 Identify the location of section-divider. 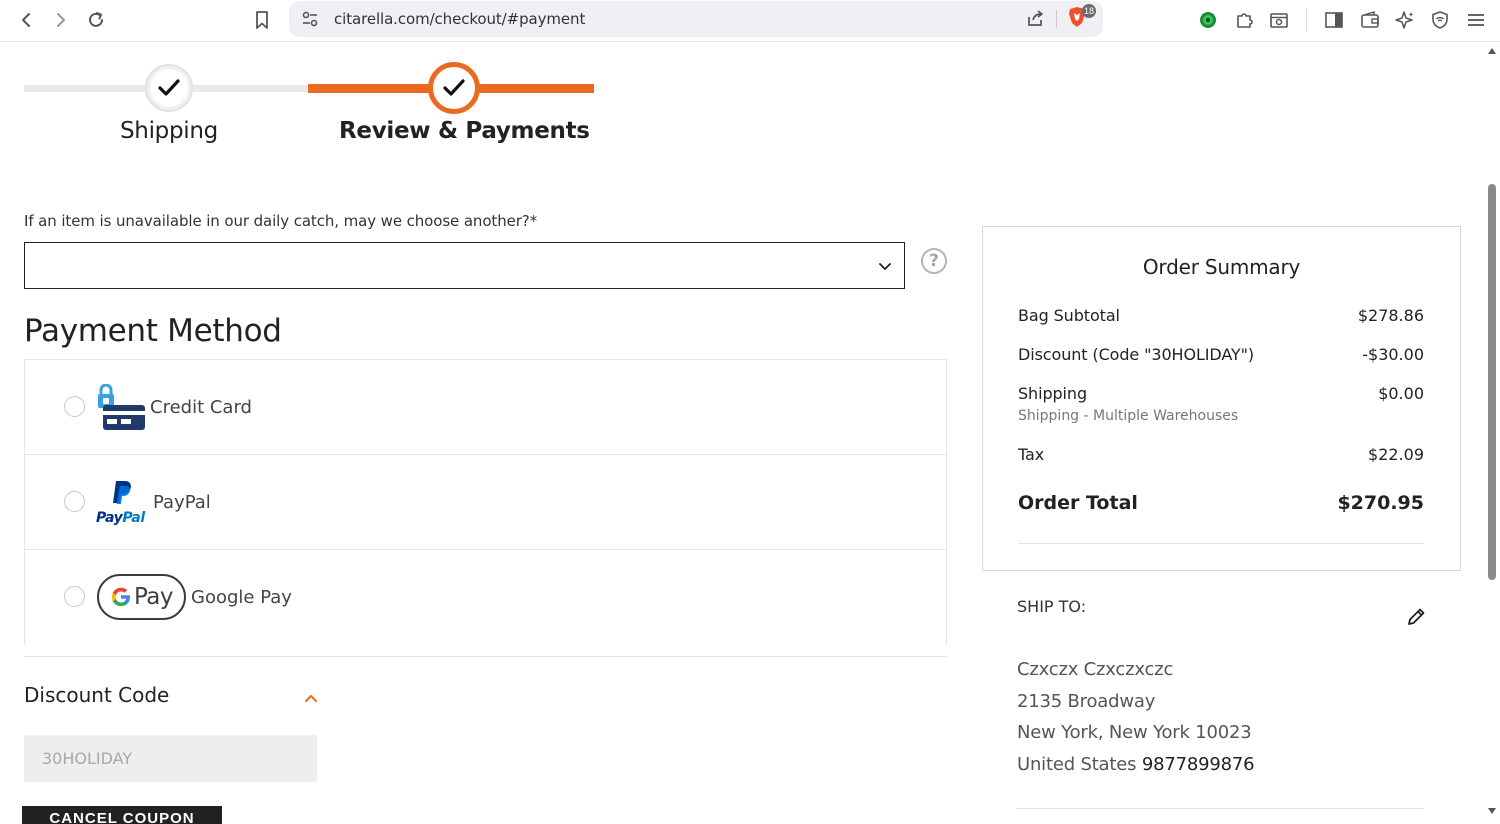
(485, 656).